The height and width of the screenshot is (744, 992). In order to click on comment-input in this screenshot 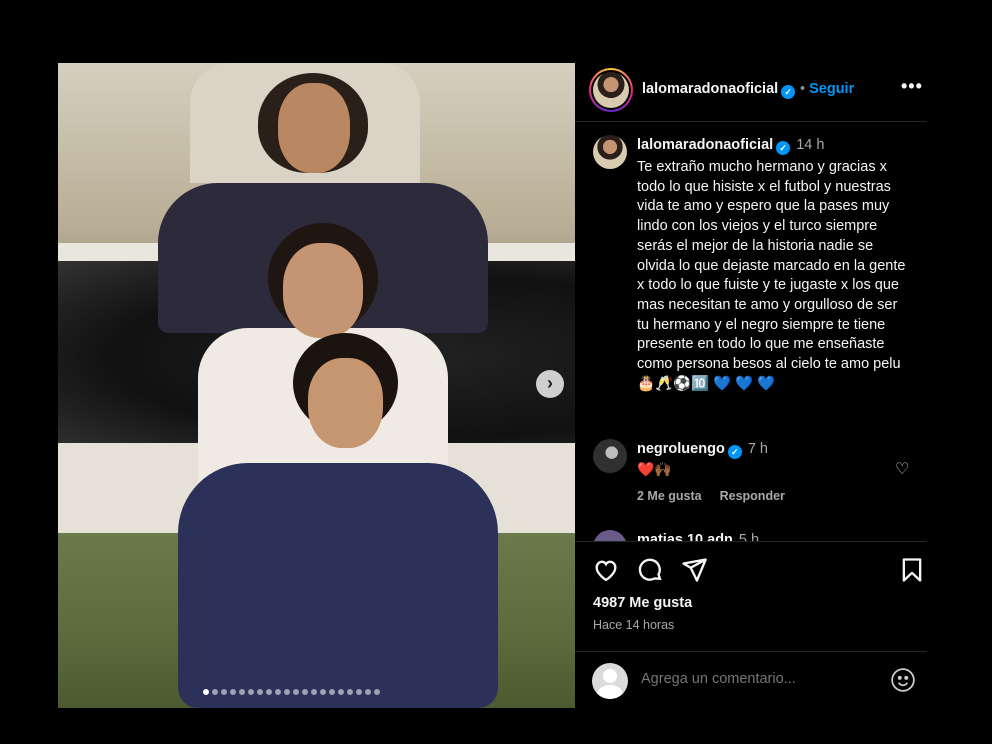, I will do `click(756, 679)`.